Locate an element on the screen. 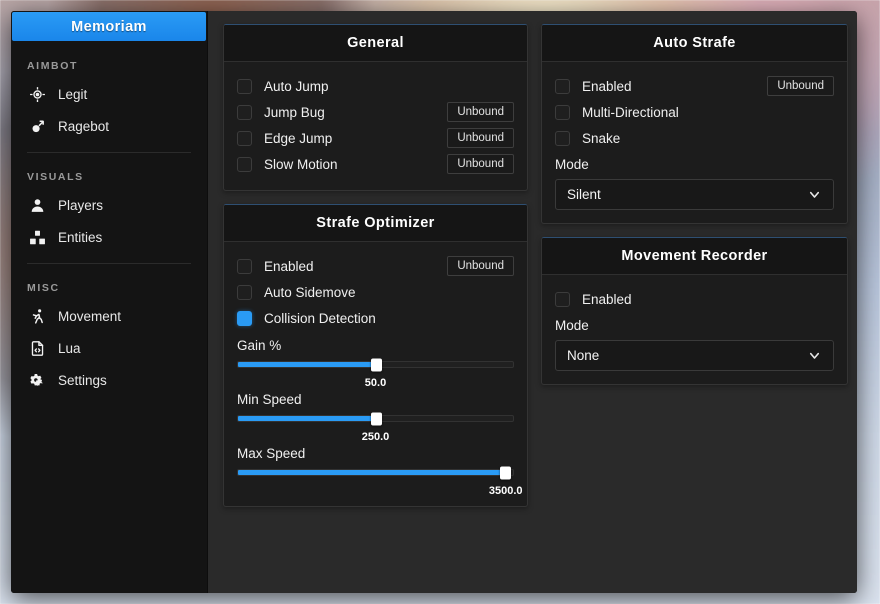  sidebar-group-visuals: VISUALS Players Entities is located at coordinates (109, 203).